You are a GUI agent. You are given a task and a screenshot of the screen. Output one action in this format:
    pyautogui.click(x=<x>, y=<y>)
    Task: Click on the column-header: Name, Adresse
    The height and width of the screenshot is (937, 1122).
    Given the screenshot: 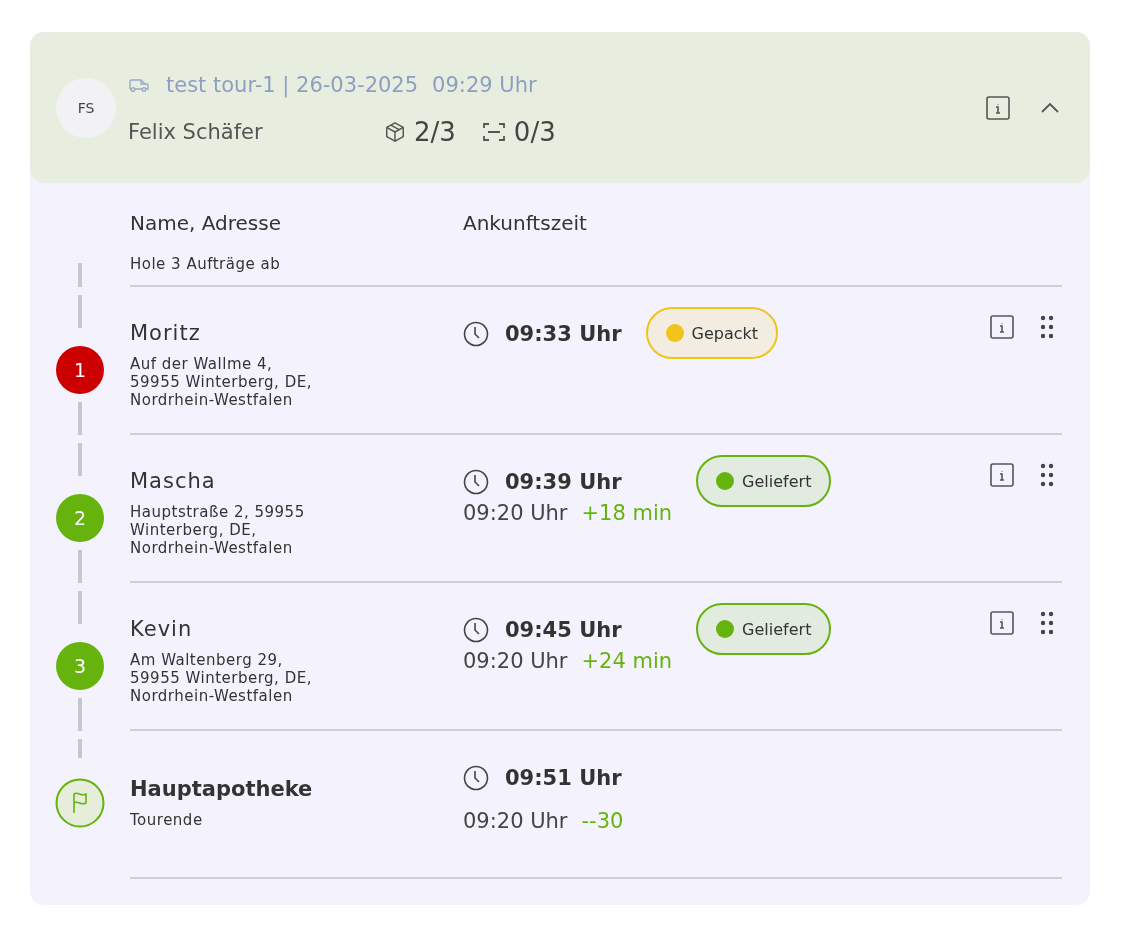 What is the action you would take?
    pyautogui.click(x=206, y=223)
    